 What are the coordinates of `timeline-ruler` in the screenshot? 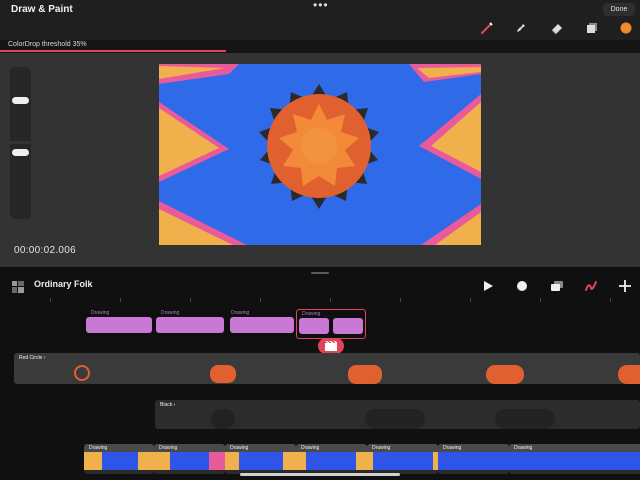 It's located at (320, 301).